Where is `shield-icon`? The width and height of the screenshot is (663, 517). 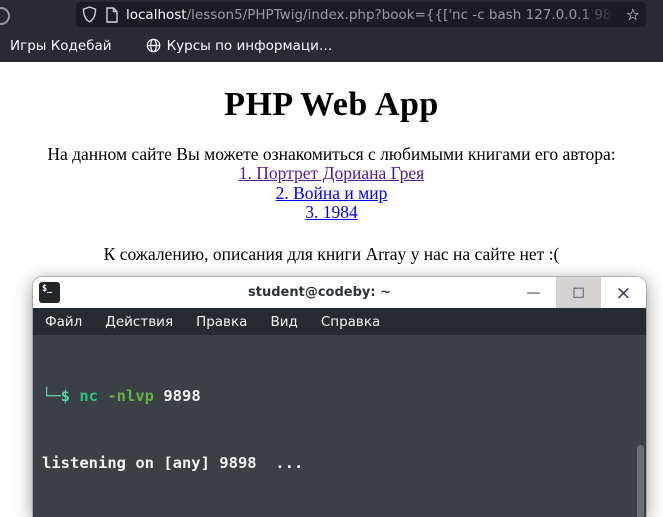
shield-icon is located at coordinates (89, 14).